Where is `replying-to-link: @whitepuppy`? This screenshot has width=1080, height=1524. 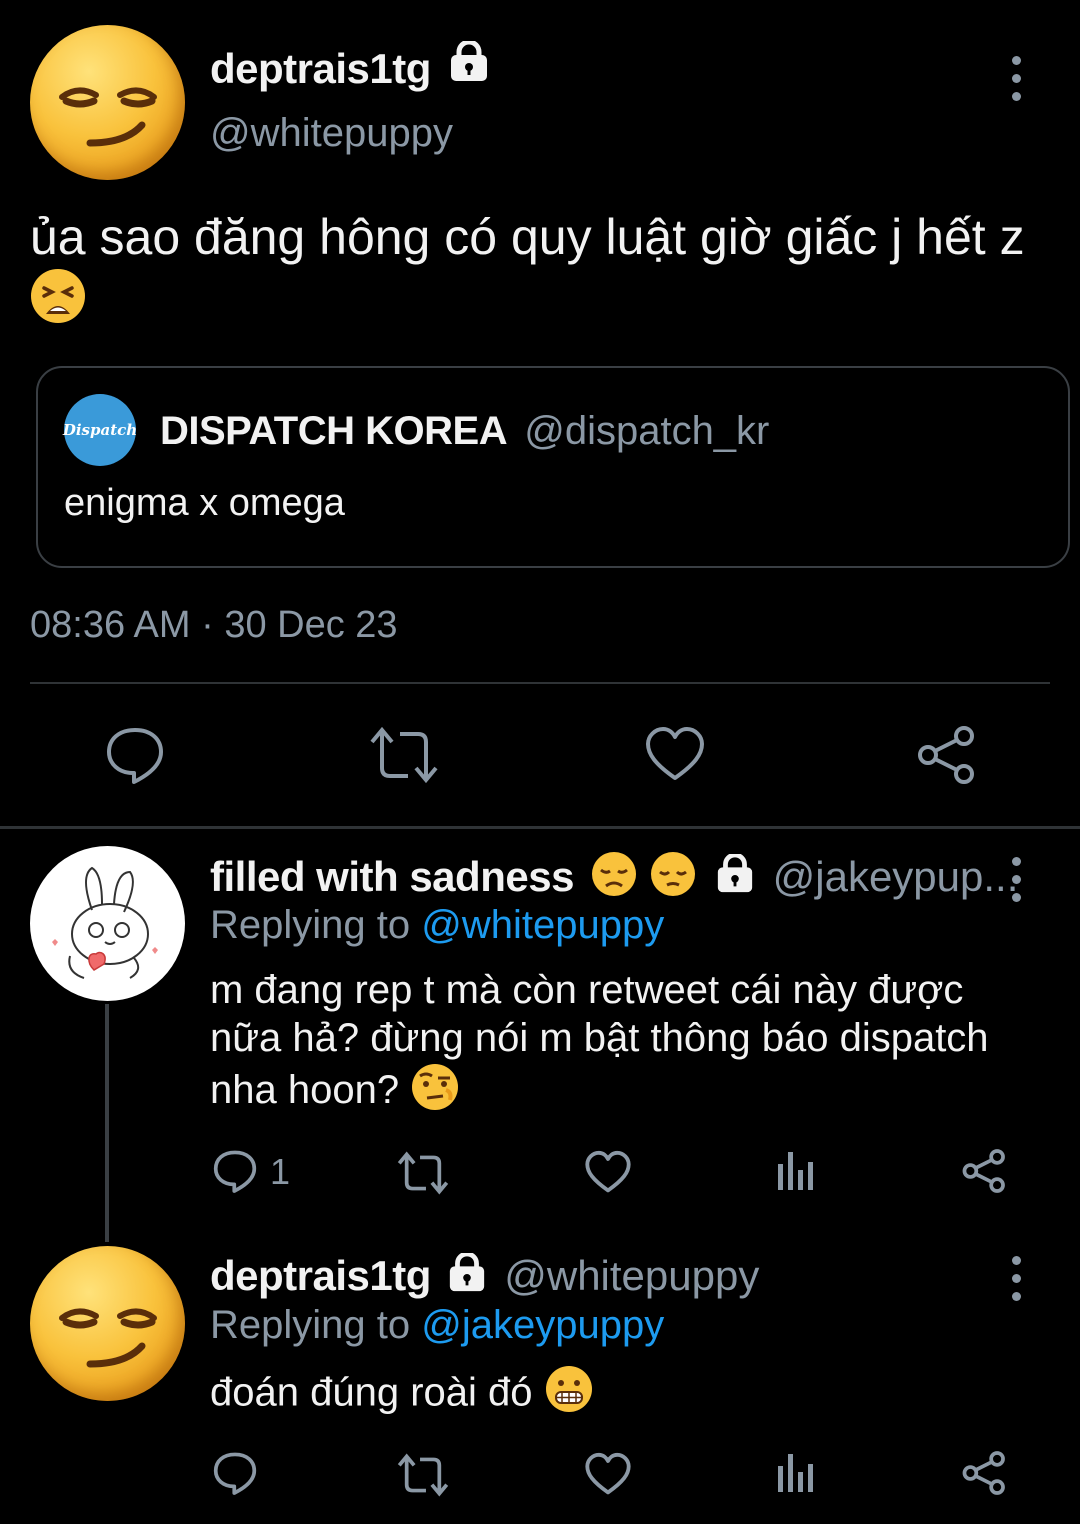 replying-to-link: @whitepuppy is located at coordinates (542, 925).